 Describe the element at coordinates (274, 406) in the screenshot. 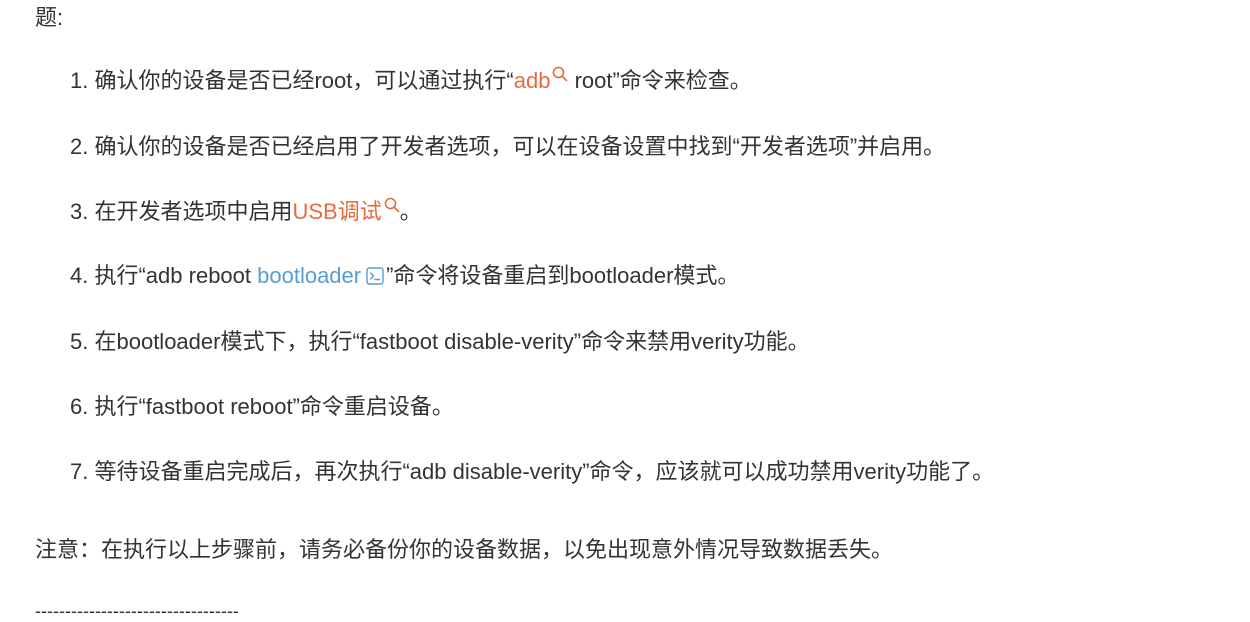

I see `step-text: 执行“fastboot reboot”命令重启设备。` at that location.